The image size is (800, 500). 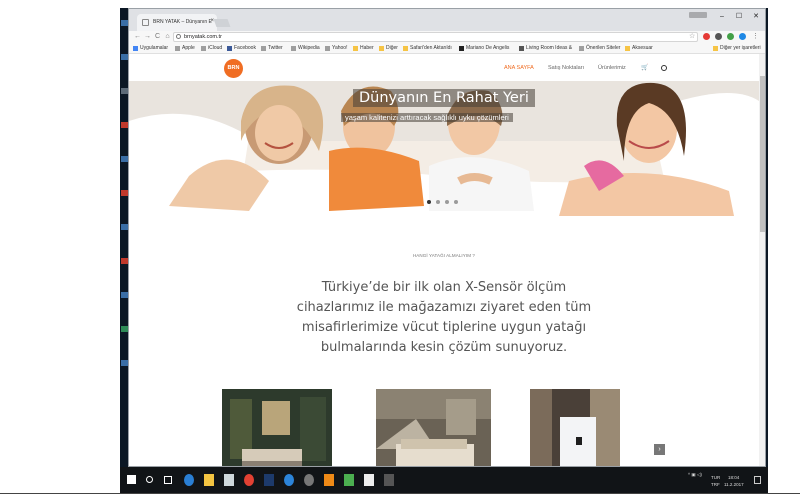 What do you see at coordinates (388, 48) in the screenshot?
I see `bookmark-folder: Diğer` at bounding box center [388, 48].